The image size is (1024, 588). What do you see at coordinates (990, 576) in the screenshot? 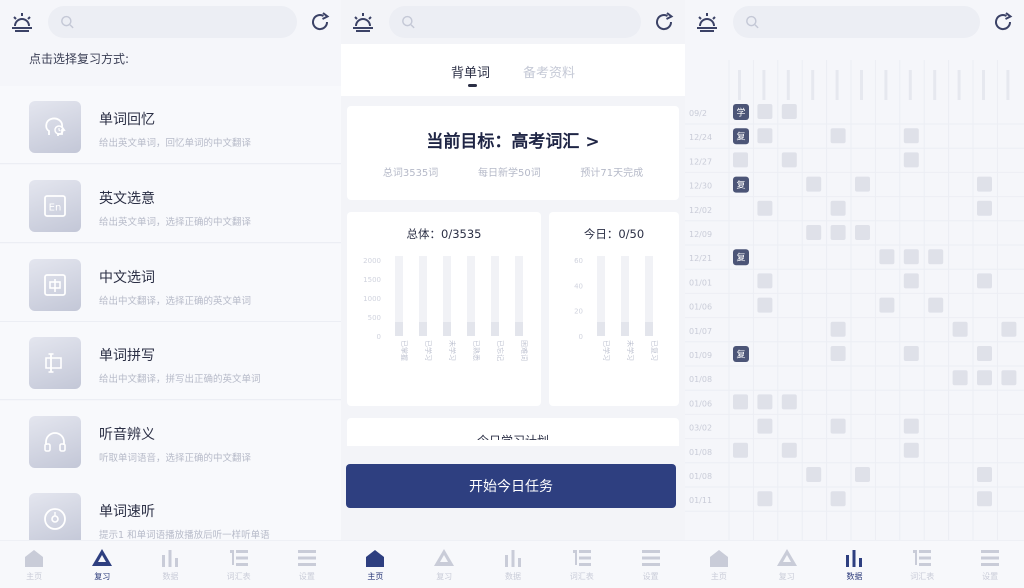
I see `nav-label: 设置` at bounding box center [990, 576].